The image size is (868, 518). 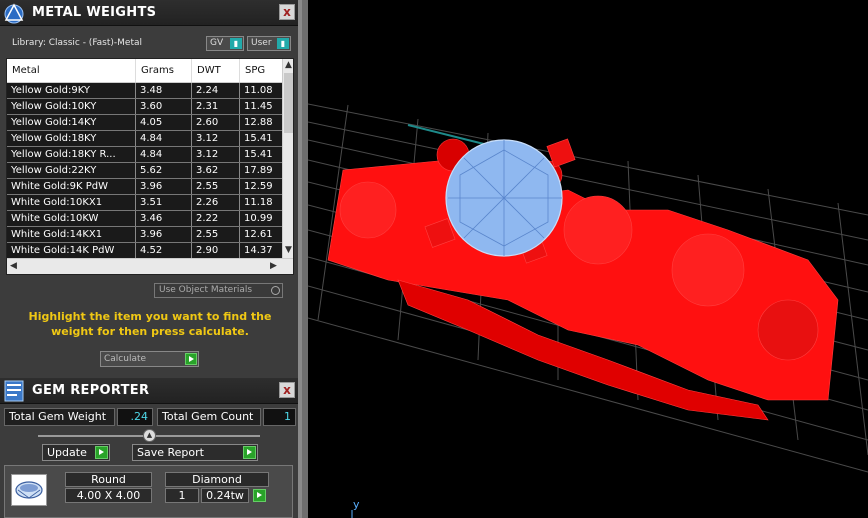 What do you see at coordinates (149, 359) in the screenshot?
I see `calculate-button: Calculate` at bounding box center [149, 359].